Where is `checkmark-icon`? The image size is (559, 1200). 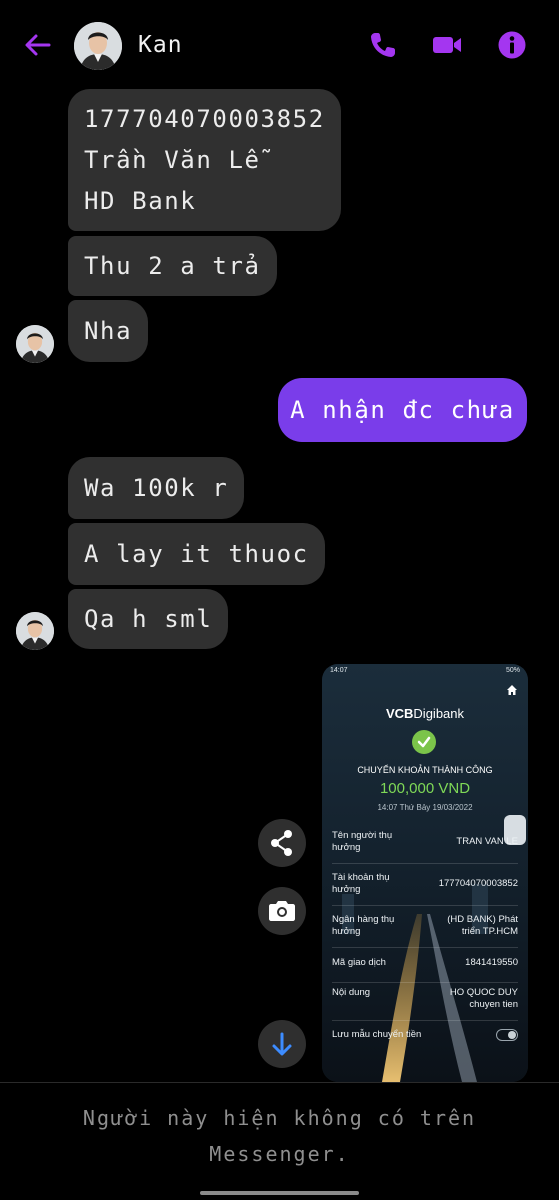 checkmark-icon is located at coordinates (424, 742).